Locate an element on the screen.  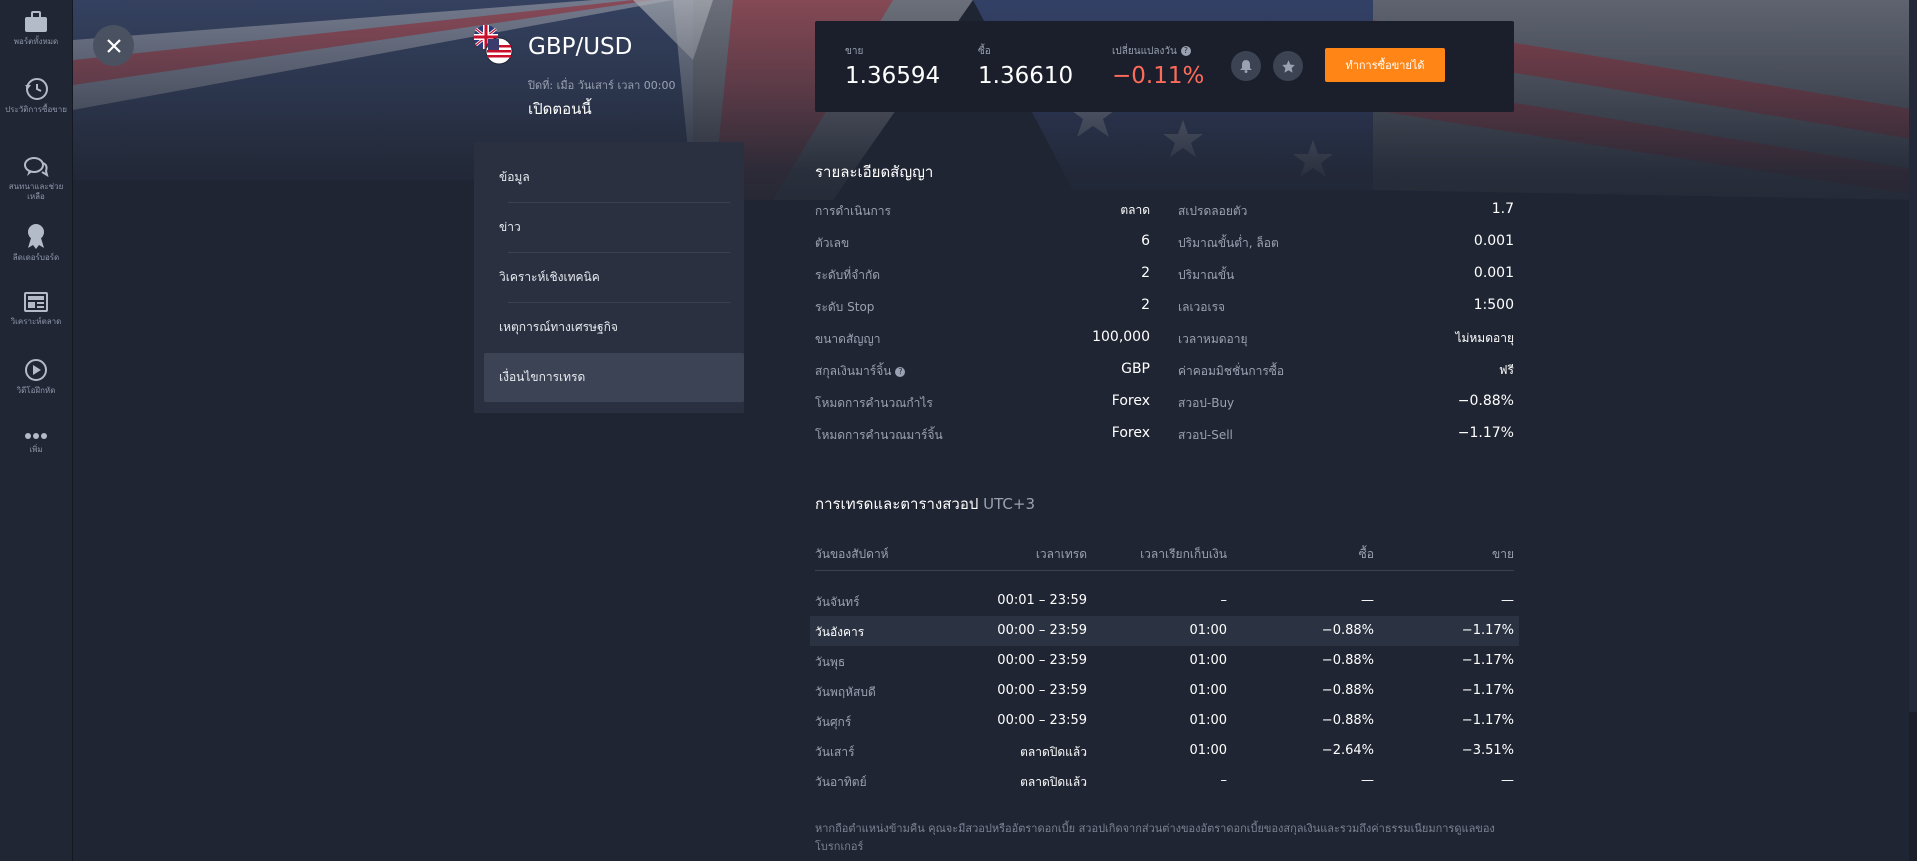
detail-label: การดำเนินการ is located at coordinates (853, 211).